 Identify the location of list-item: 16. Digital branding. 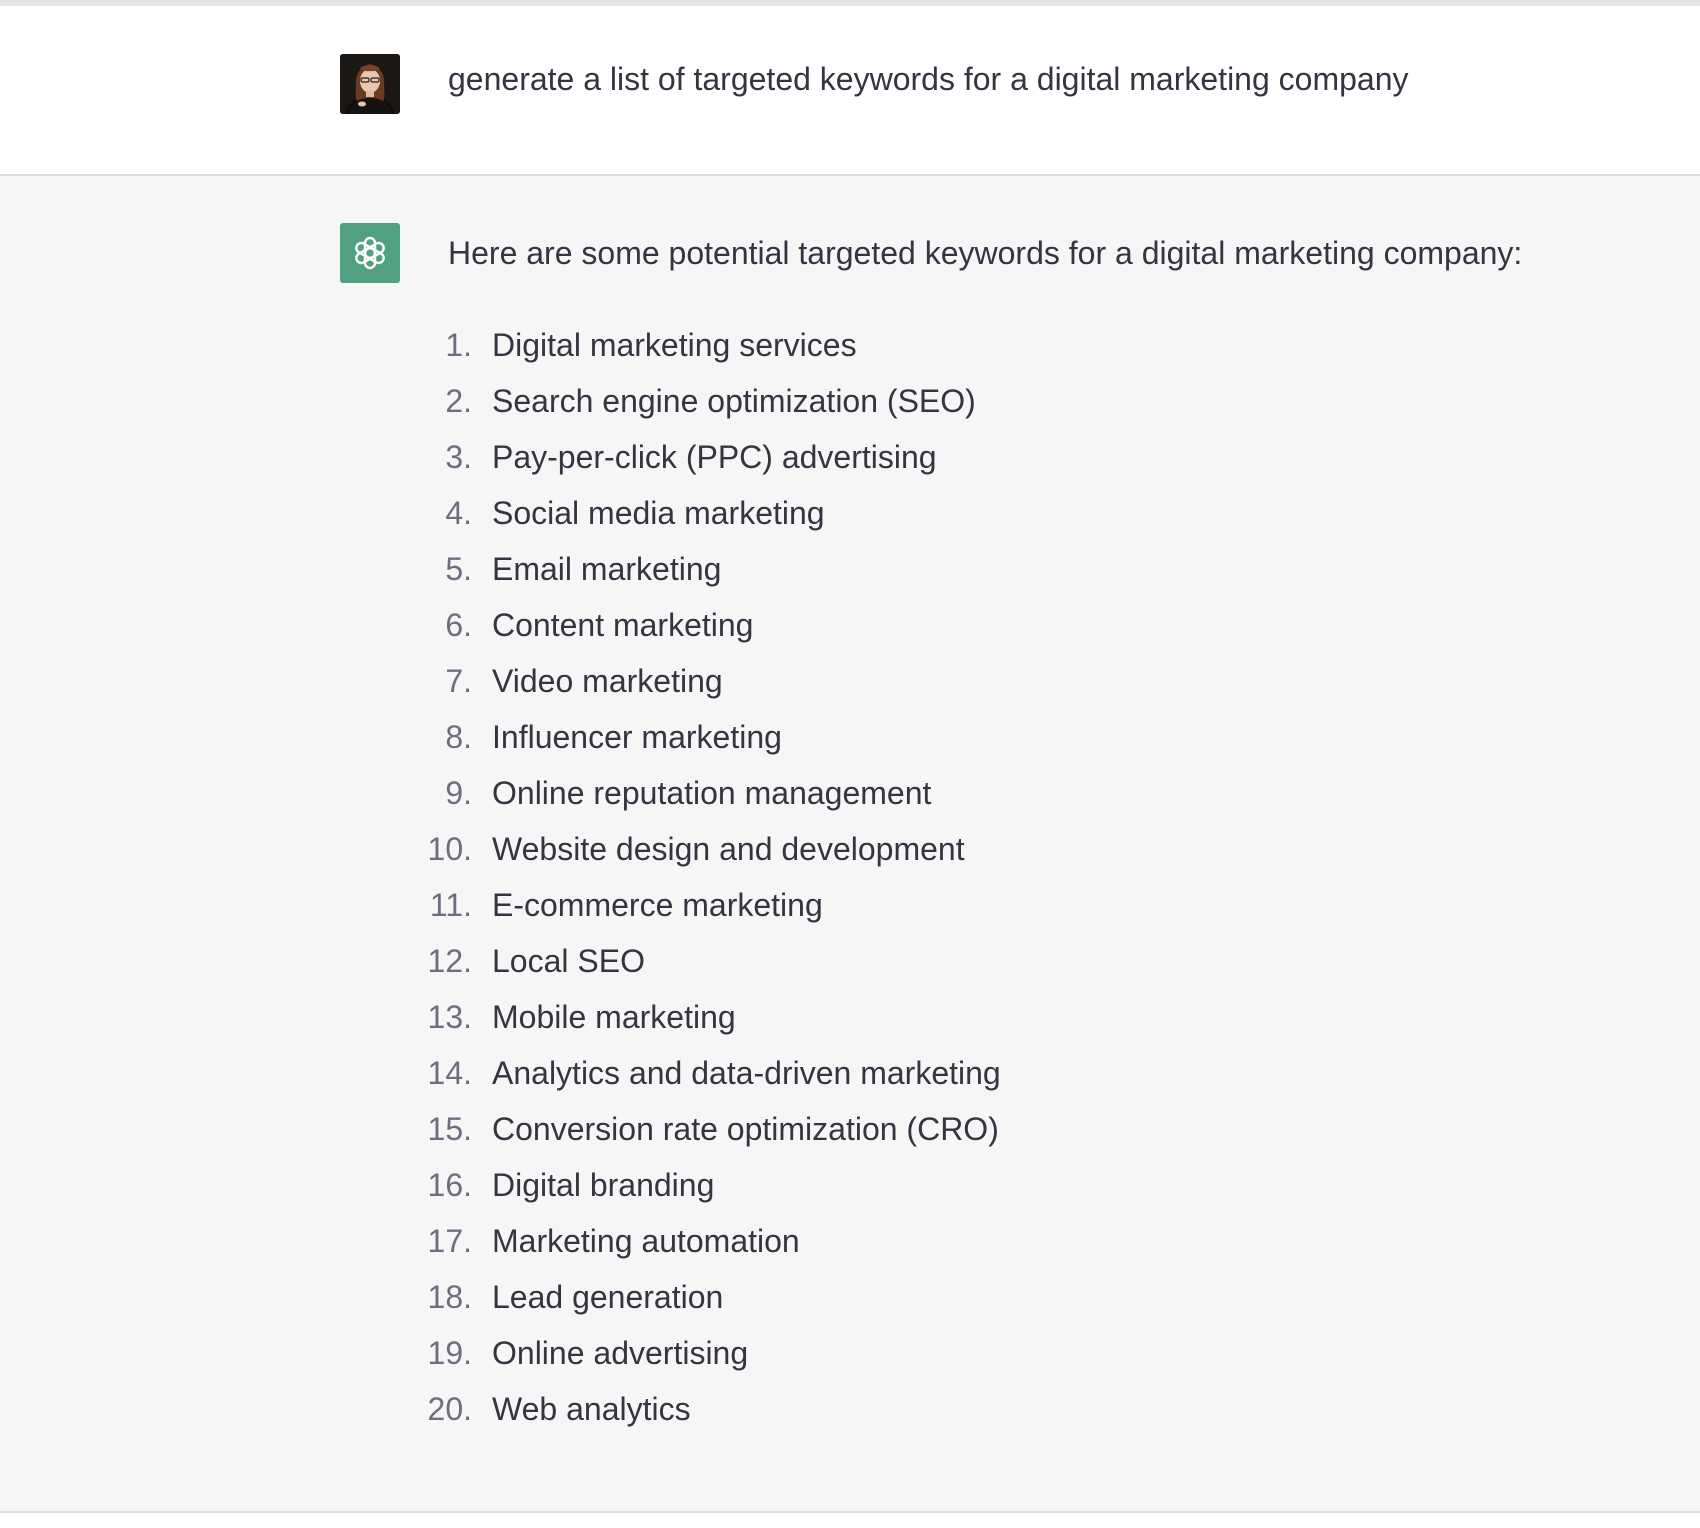
(700, 1185).